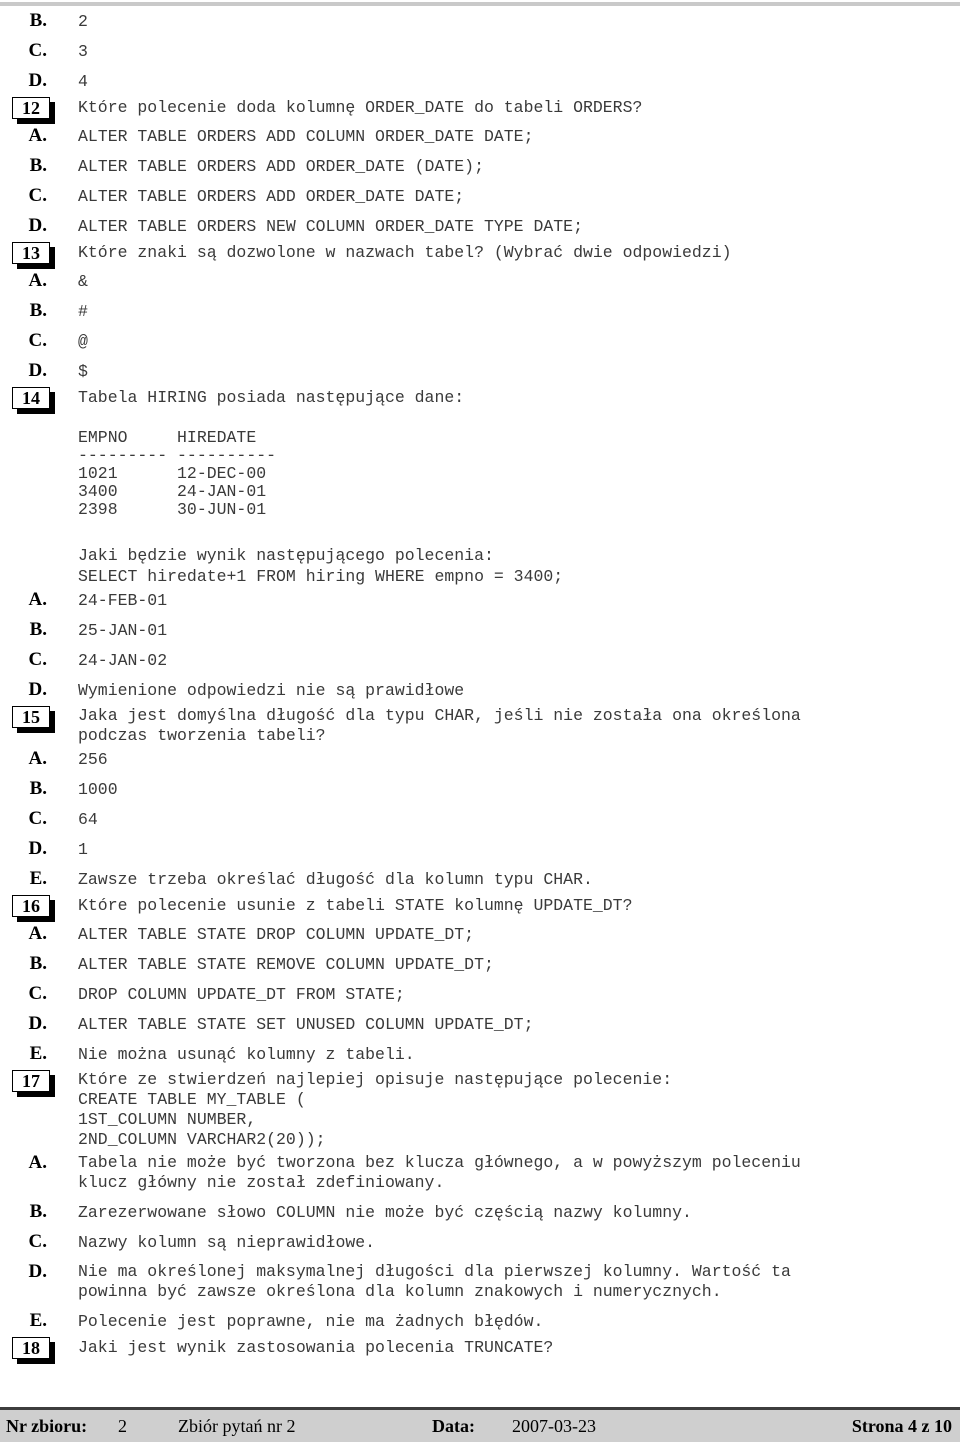 The width and height of the screenshot is (960, 1442). Describe the element at coordinates (480, 600) in the screenshot. I see `list-item: A. 24-FEB-01` at that location.